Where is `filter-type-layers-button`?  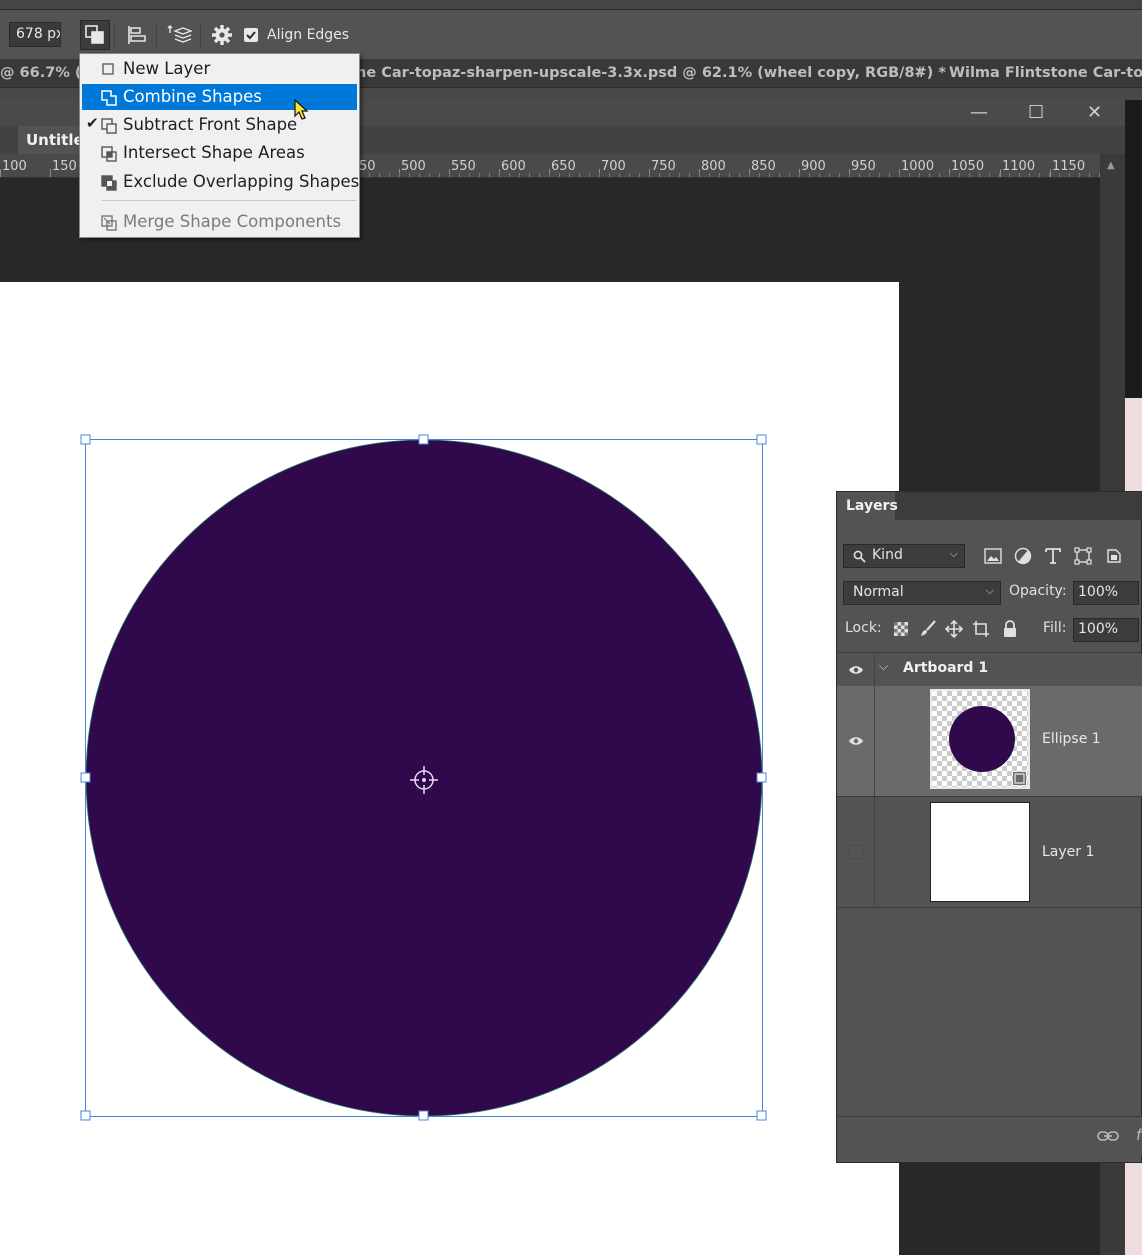
filter-type-layers-button is located at coordinates (1053, 556).